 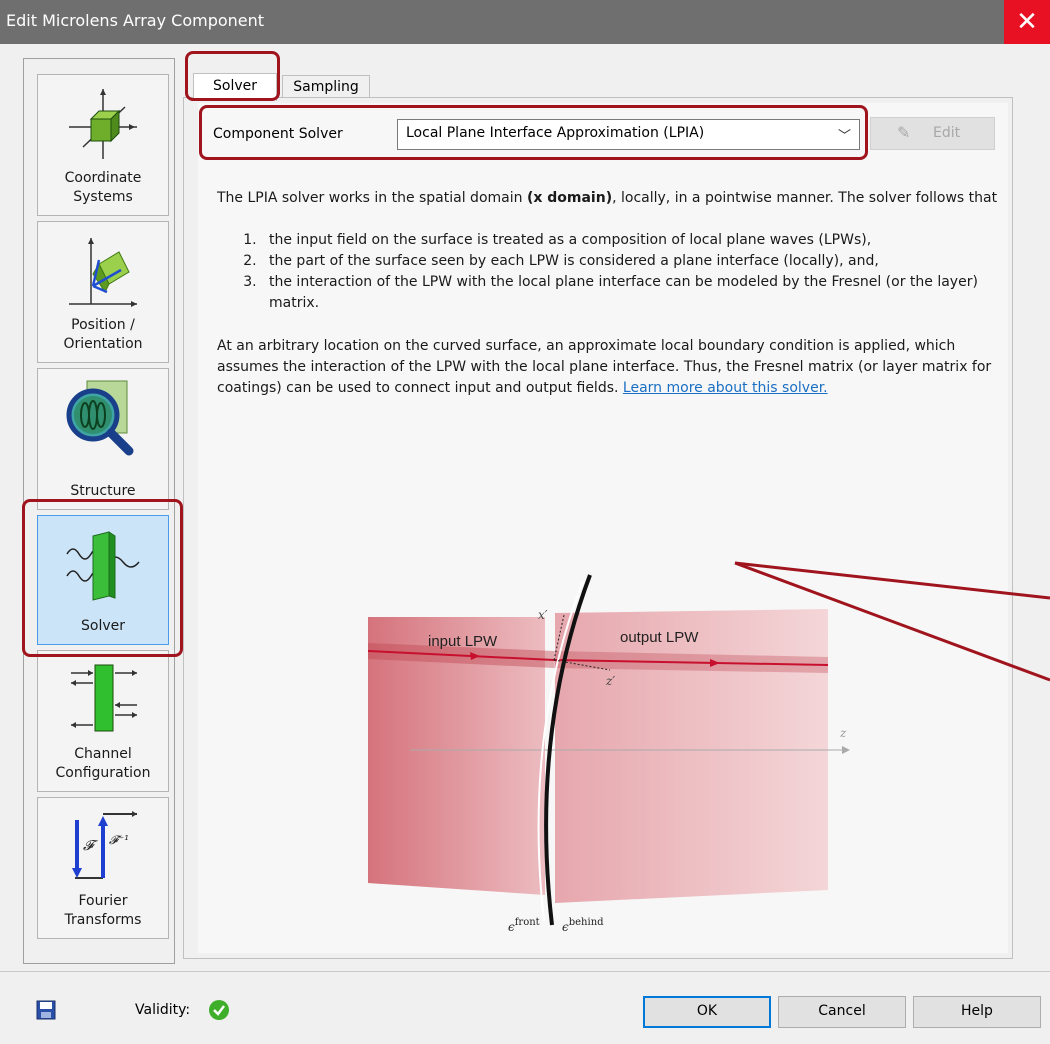 I want to click on eps-behind-label: ϵbehind, so click(x=583, y=925).